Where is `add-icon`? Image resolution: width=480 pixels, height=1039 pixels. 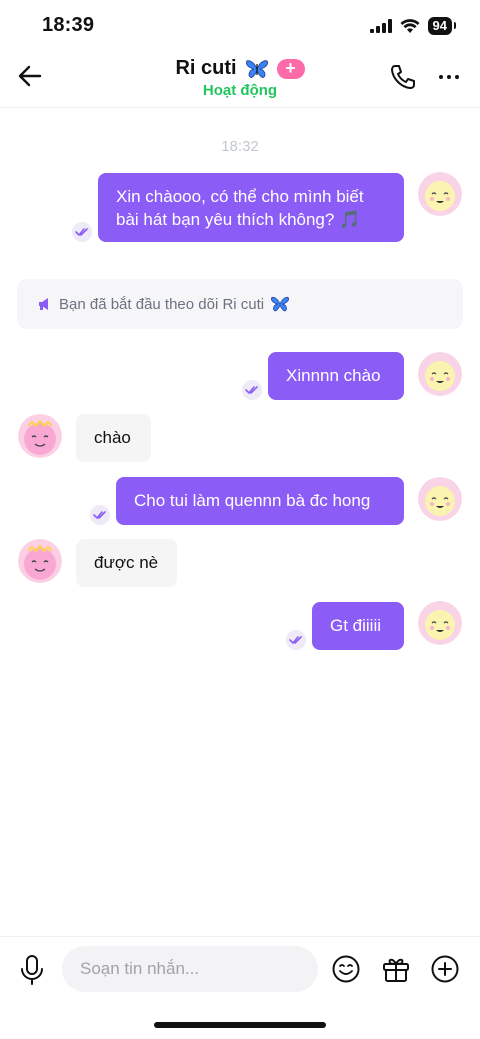
add-icon is located at coordinates (445, 969).